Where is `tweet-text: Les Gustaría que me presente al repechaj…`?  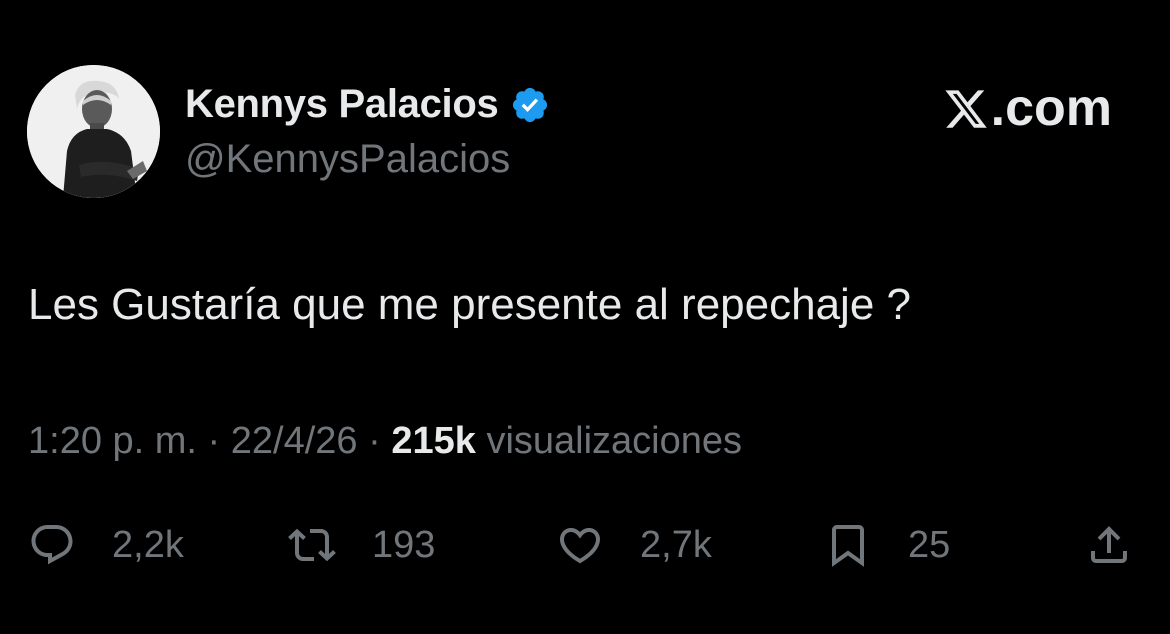
tweet-text: Les Gustaría que me presente al repechaj… is located at coordinates (469, 304).